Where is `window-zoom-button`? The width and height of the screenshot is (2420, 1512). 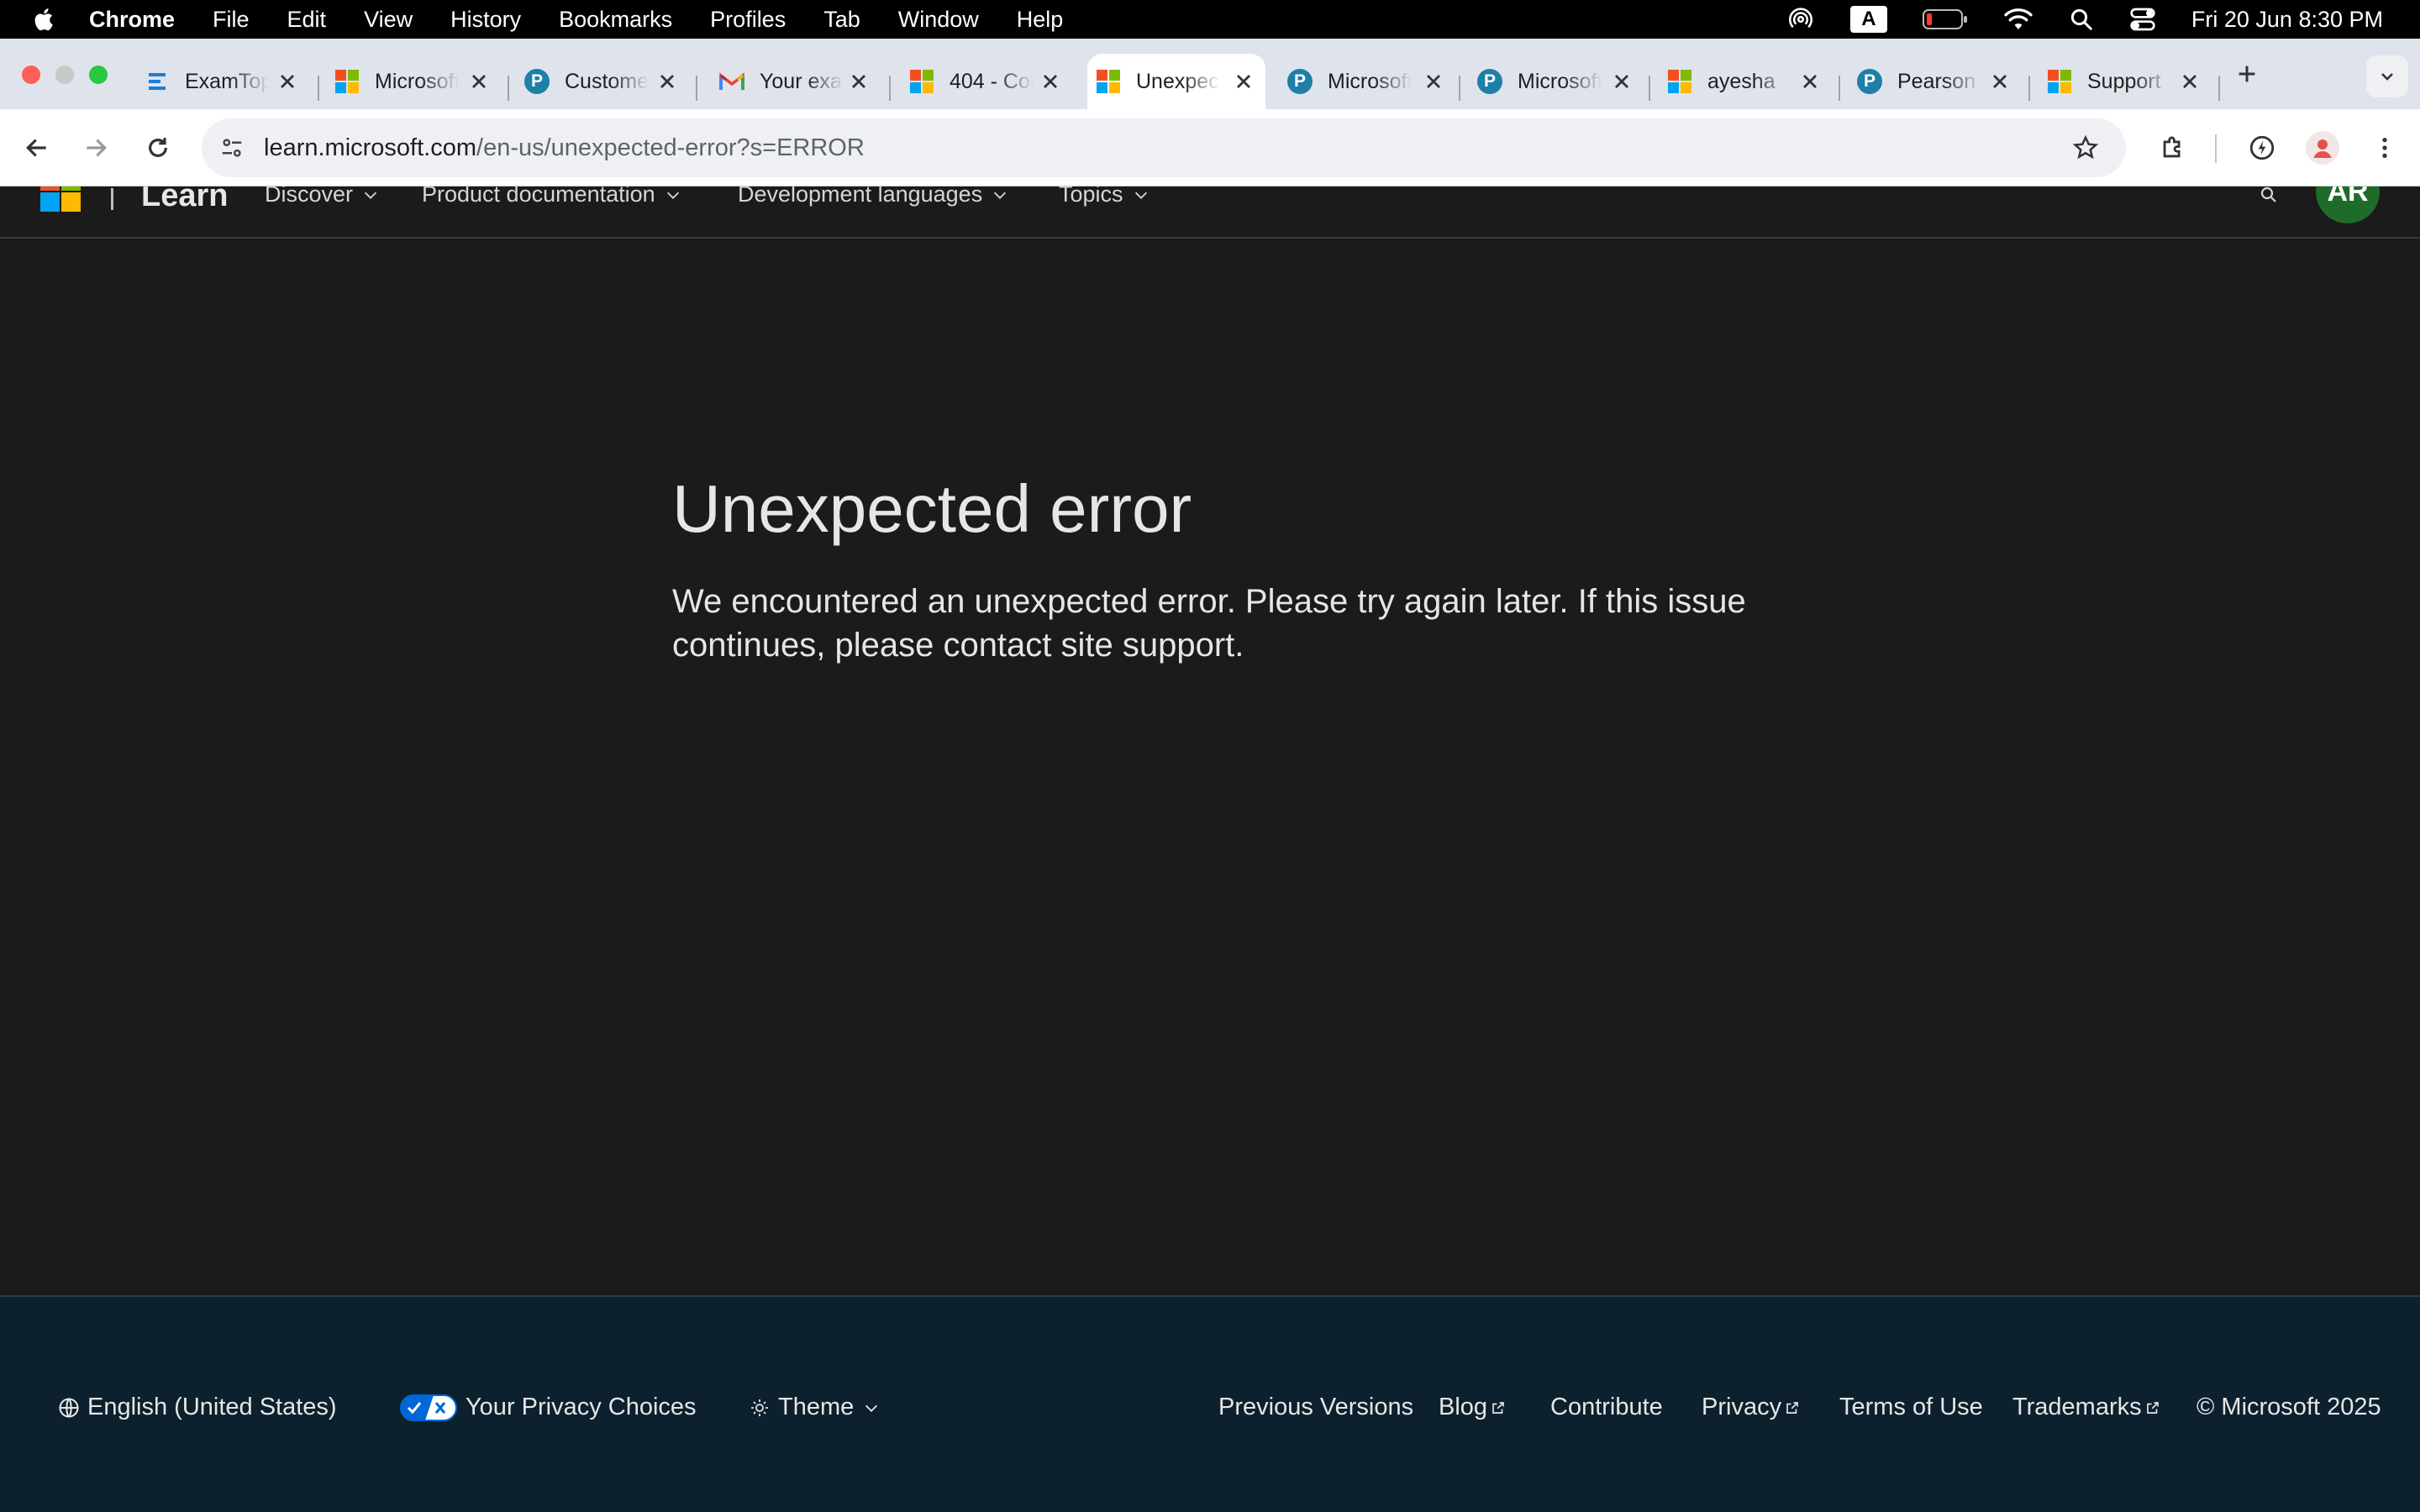 window-zoom-button is located at coordinates (98, 75).